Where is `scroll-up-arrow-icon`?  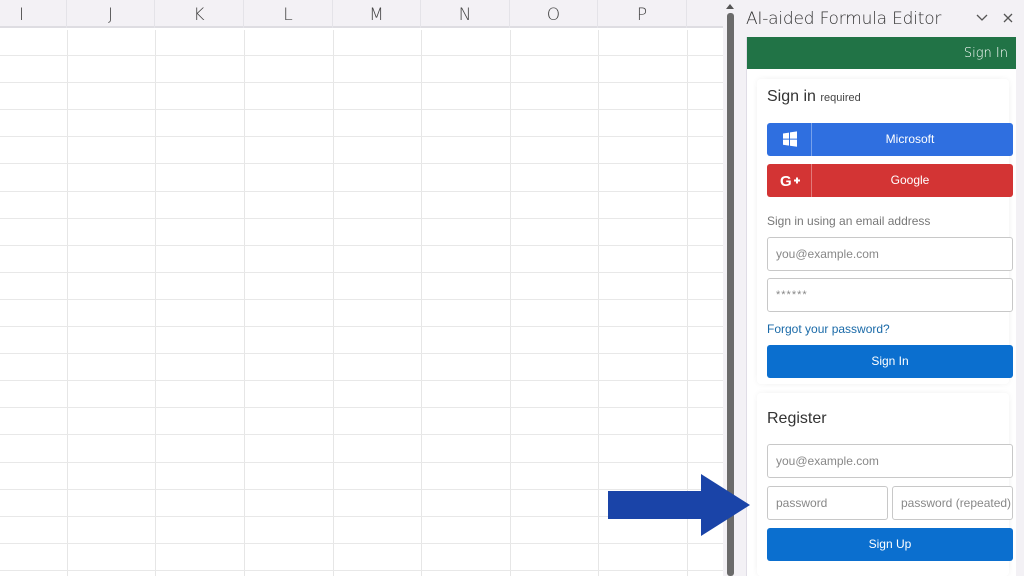 scroll-up-arrow-icon is located at coordinates (730, 6).